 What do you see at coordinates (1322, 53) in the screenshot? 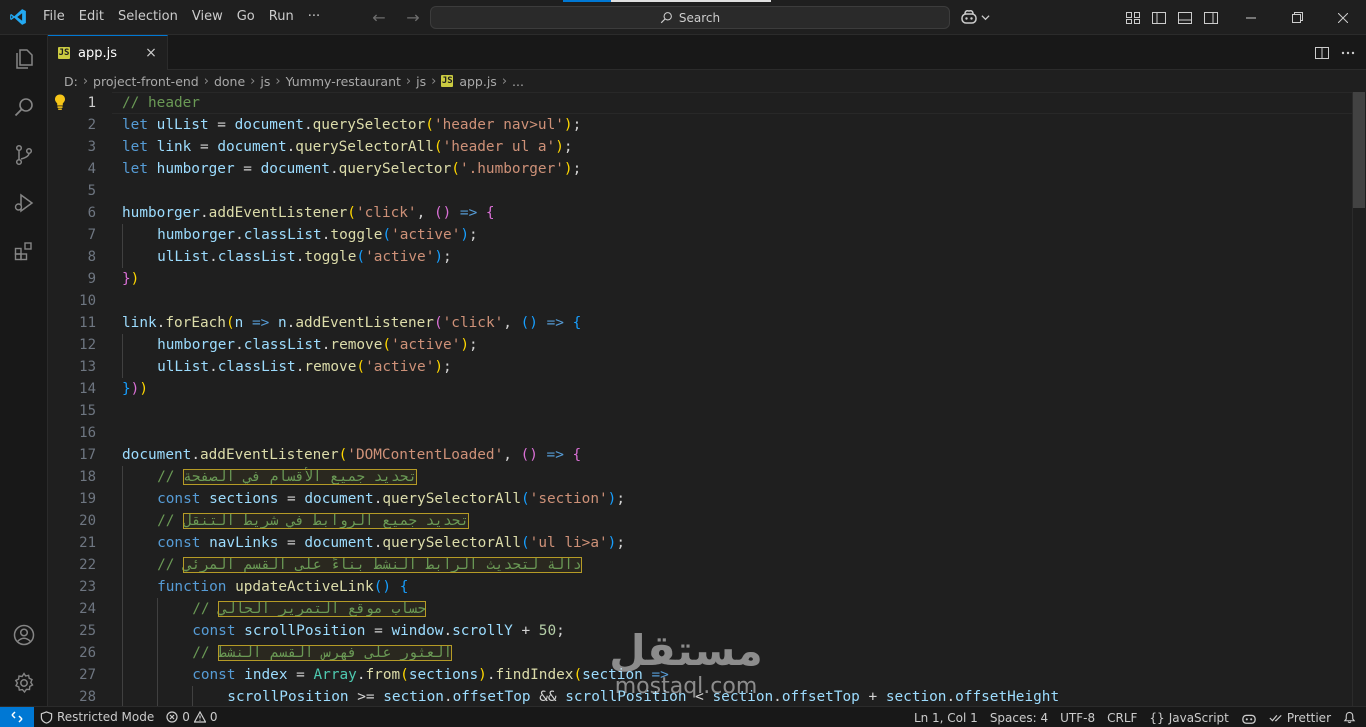
I see `split-editor-icon` at bounding box center [1322, 53].